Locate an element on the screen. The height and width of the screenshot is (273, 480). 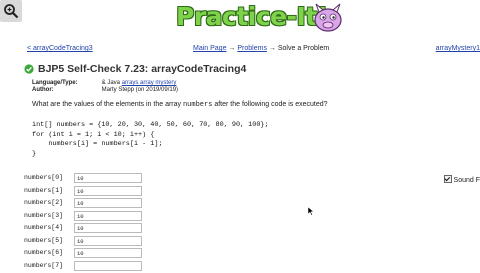
breadcrumb-current: Solve a Problem is located at coordinates (303, 48).